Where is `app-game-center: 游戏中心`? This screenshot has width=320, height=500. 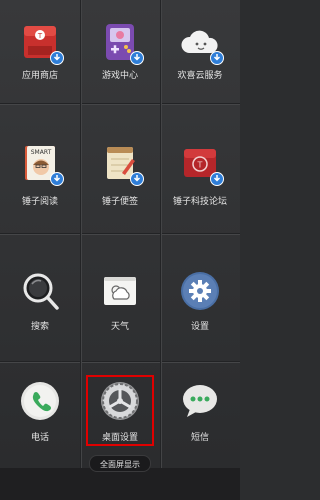 app-game-center: 游戏中心 is located at coordinates (120, 51).